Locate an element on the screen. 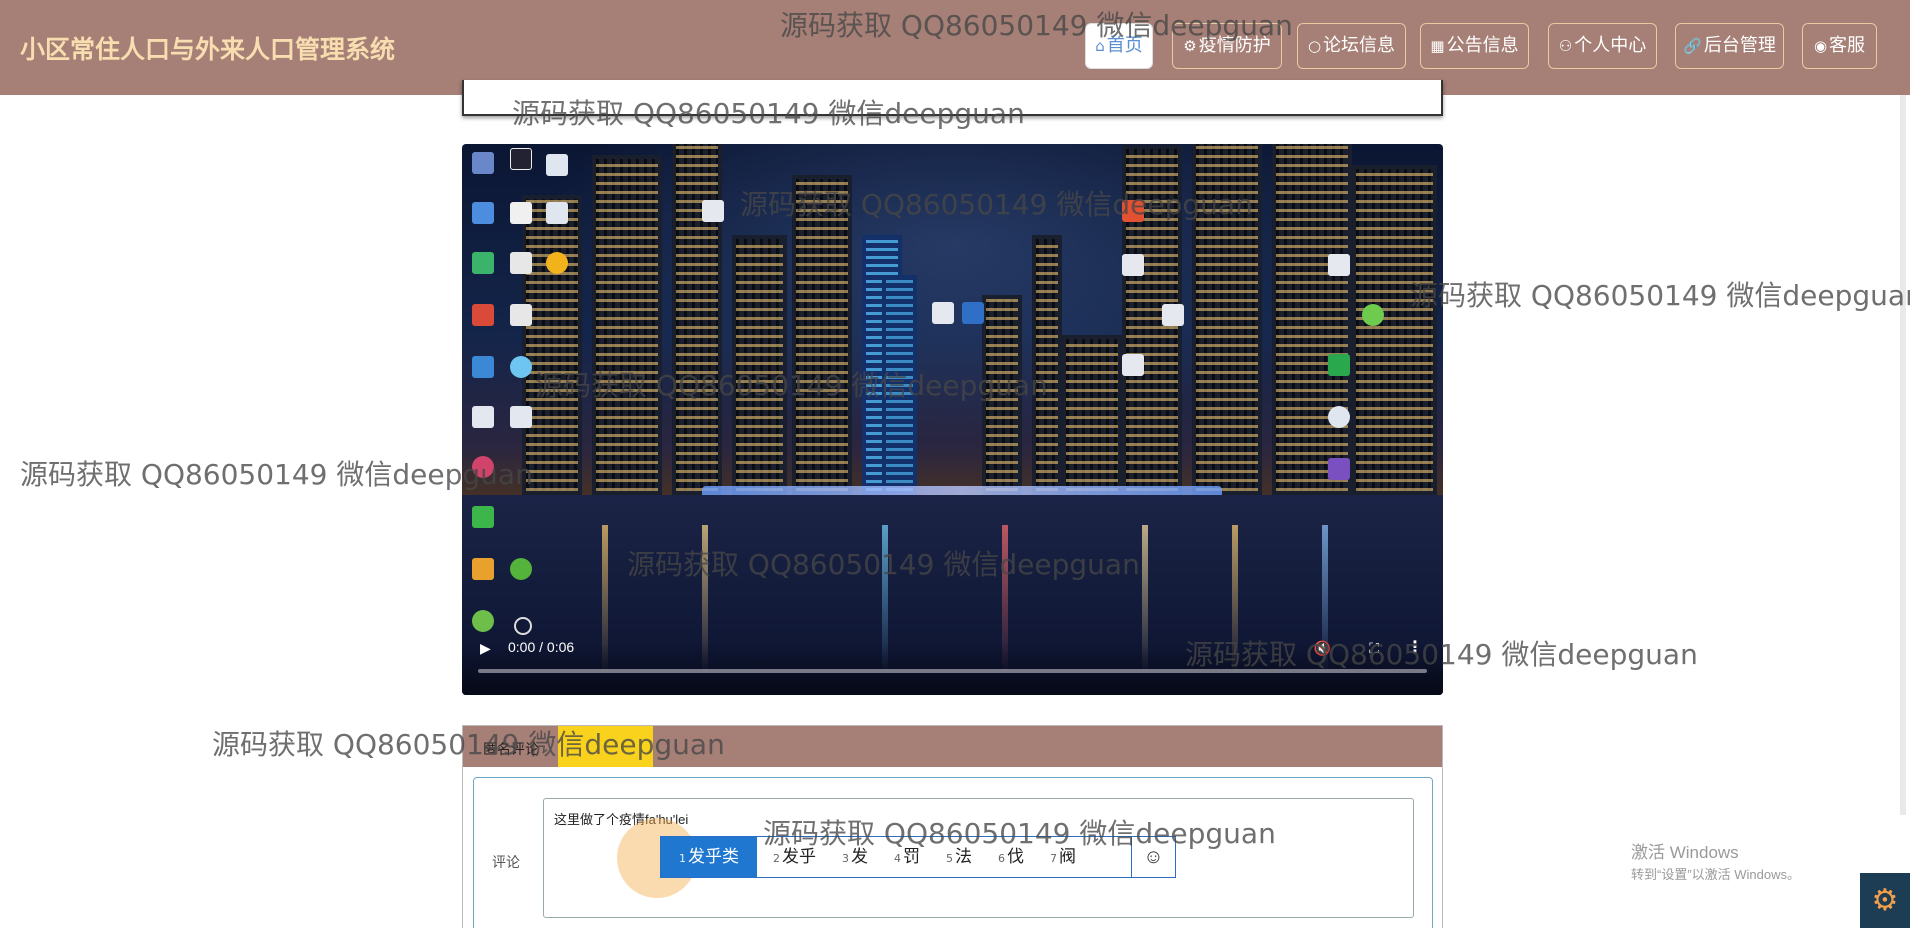 This screenshot has width=1910, height=928. site-title: 小区常住人口与外来人口管理系统 is located at coordinates (208, 49).